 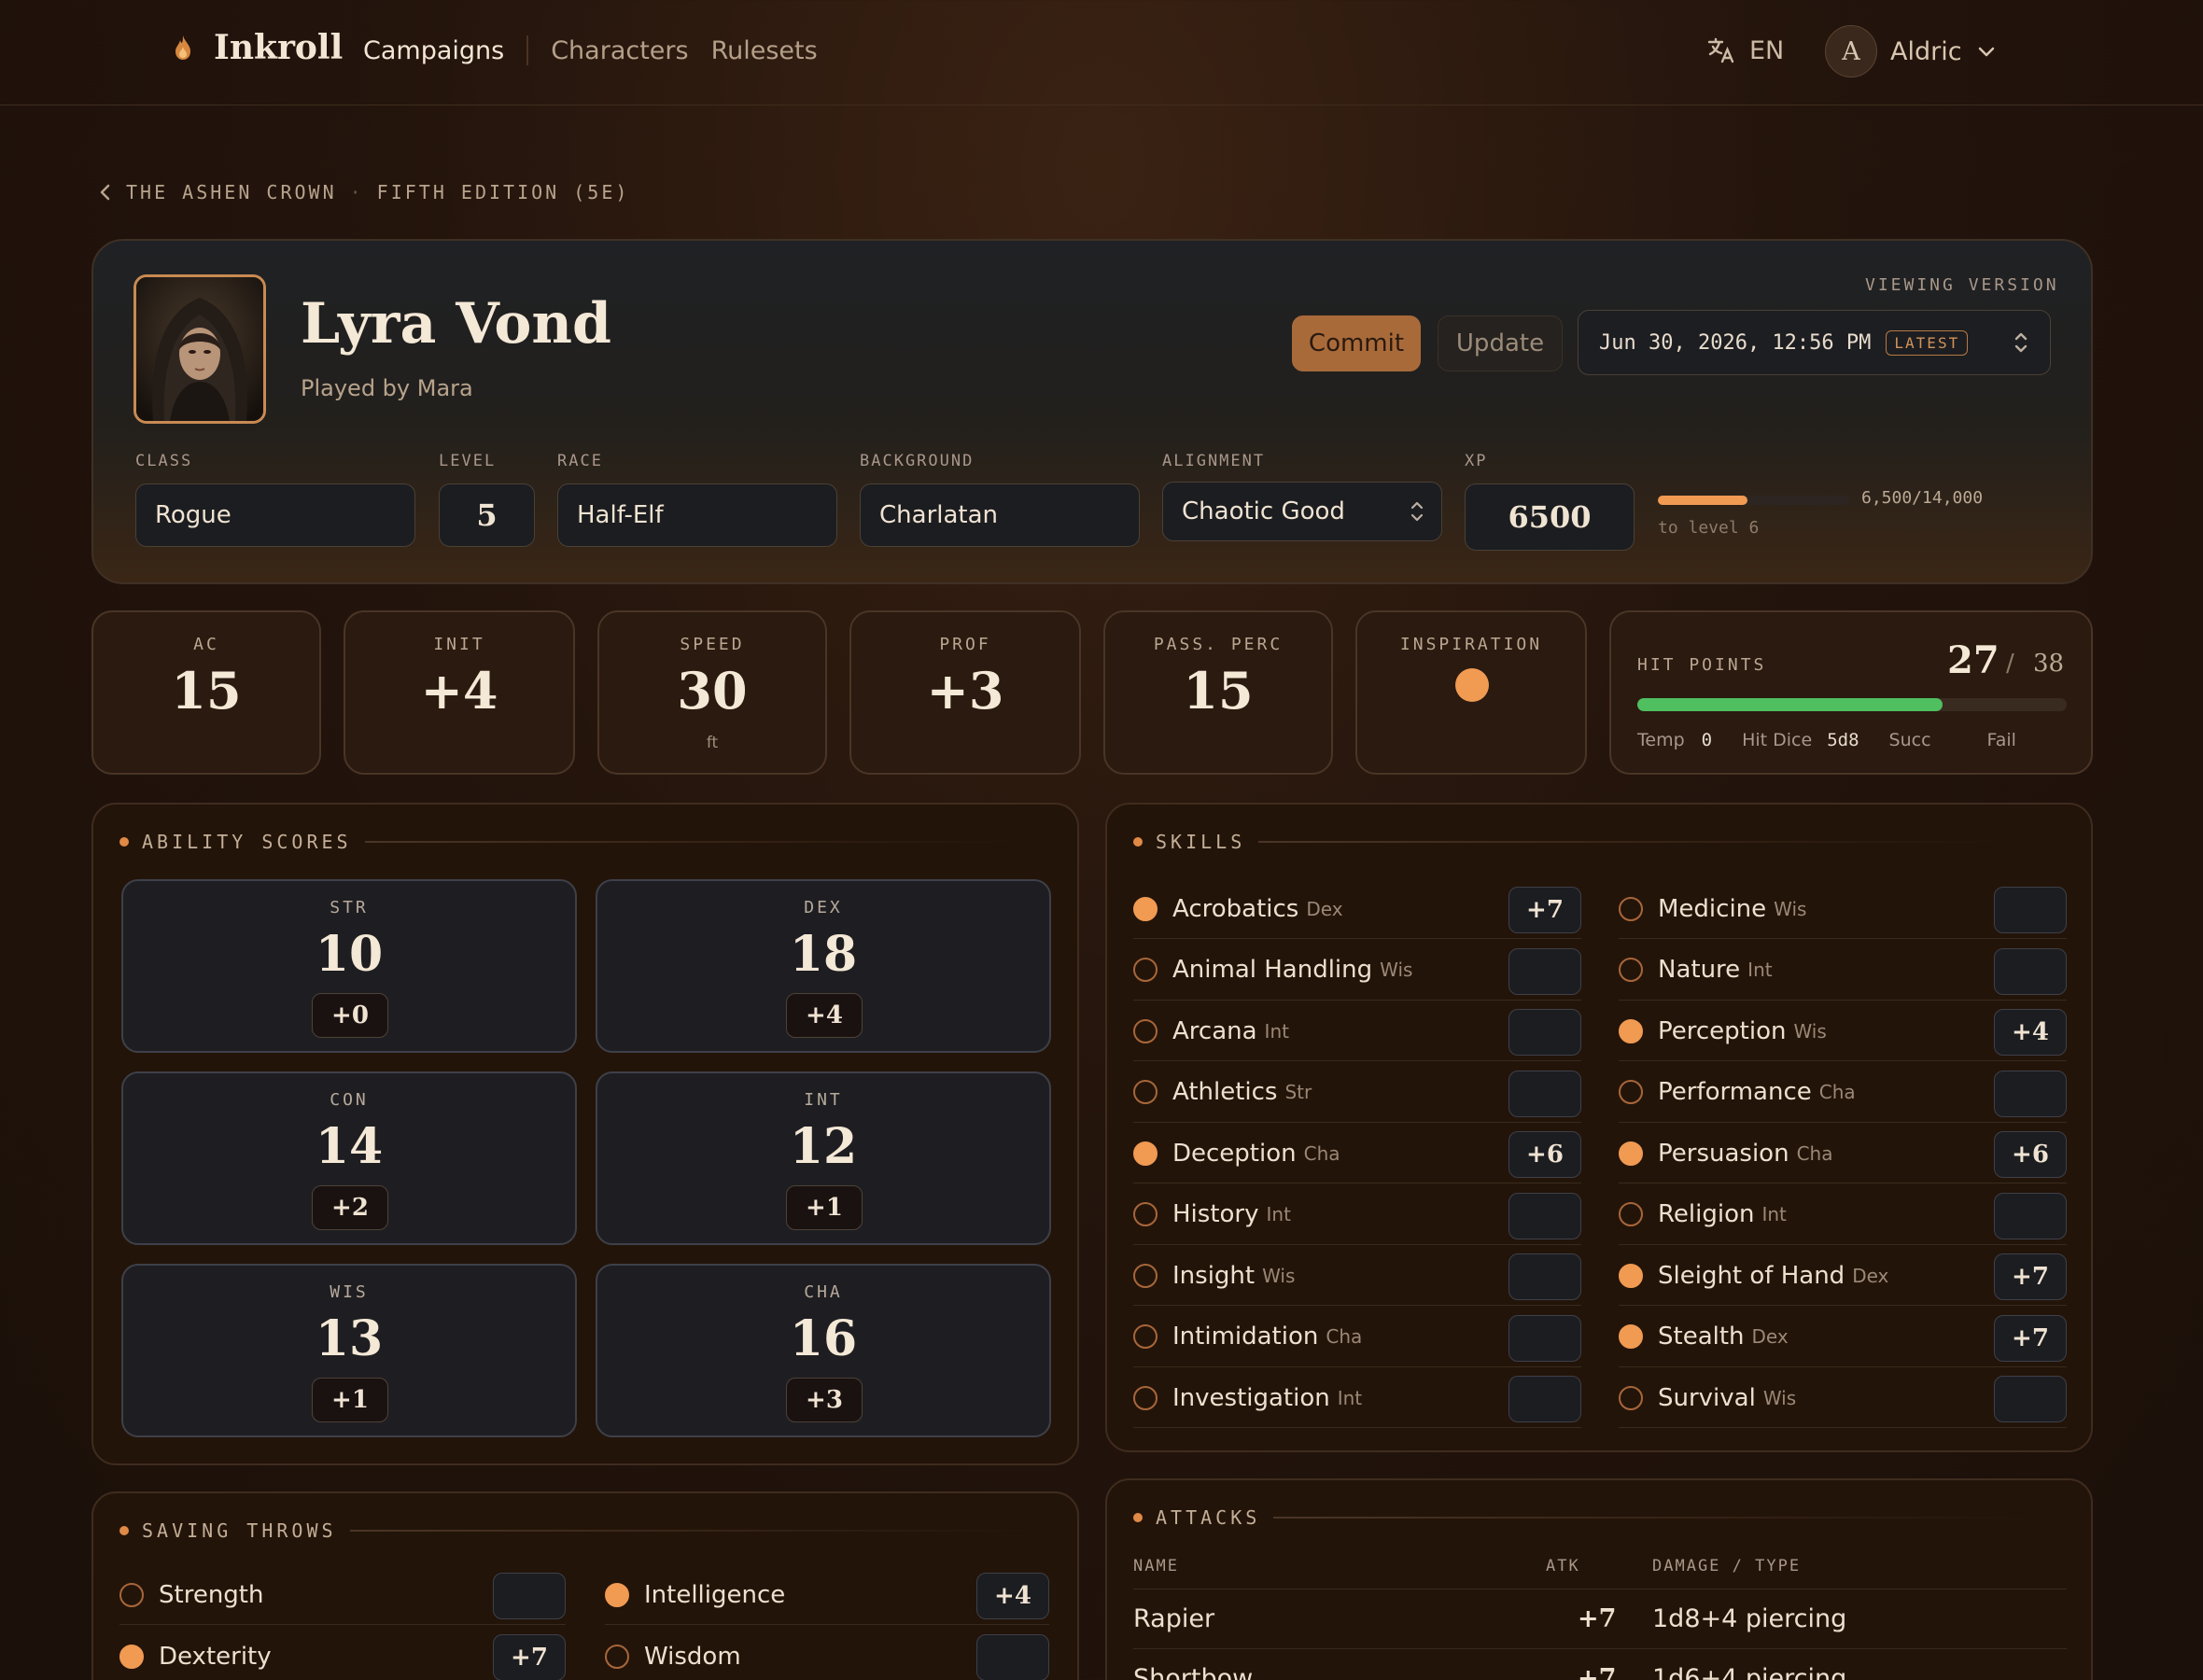 I want to click on ability-con: CON 14 +2, so click(x=349, y=1158).